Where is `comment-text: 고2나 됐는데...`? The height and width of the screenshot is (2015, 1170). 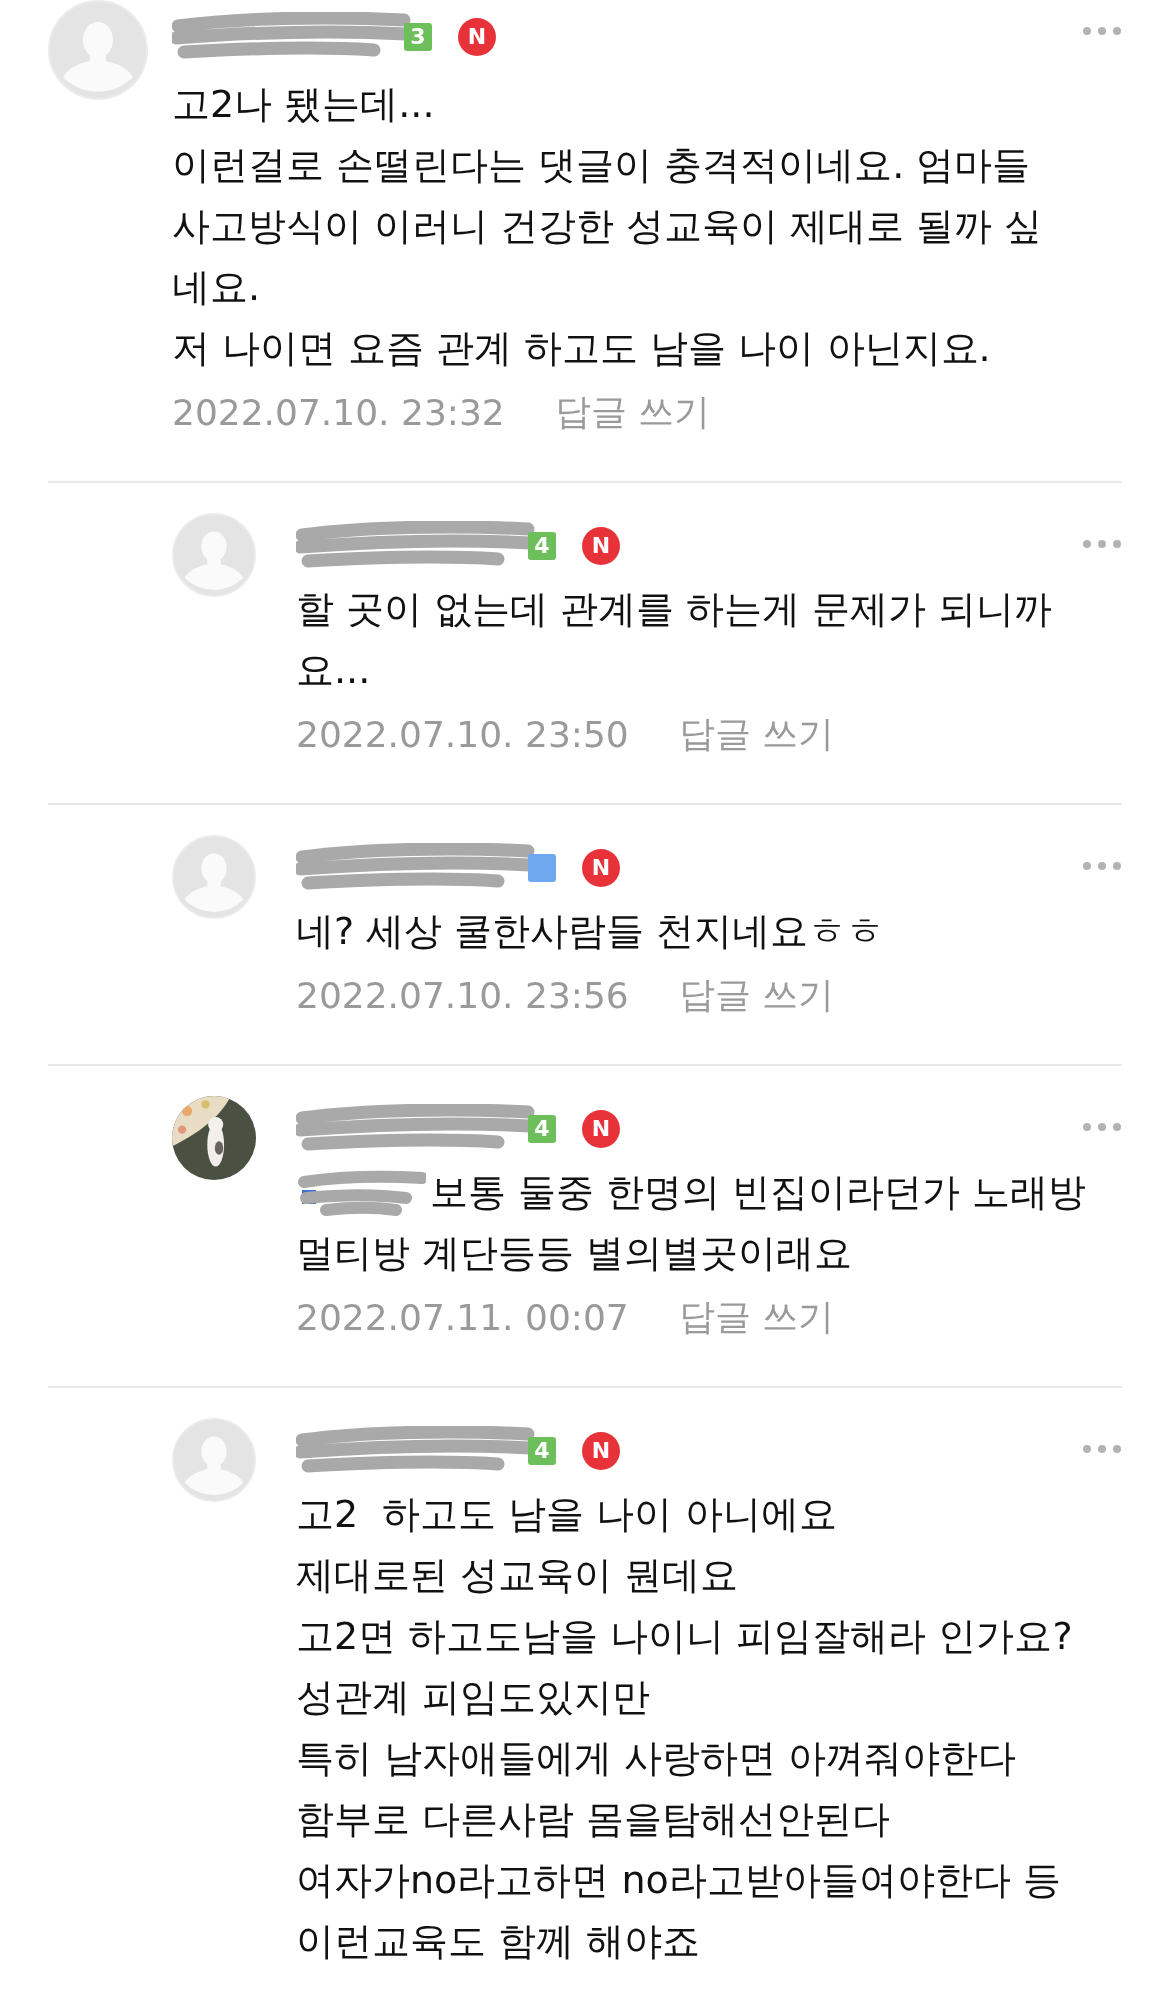
comment-text: 고2나 됐는데... is located at coordinates (303, 104).